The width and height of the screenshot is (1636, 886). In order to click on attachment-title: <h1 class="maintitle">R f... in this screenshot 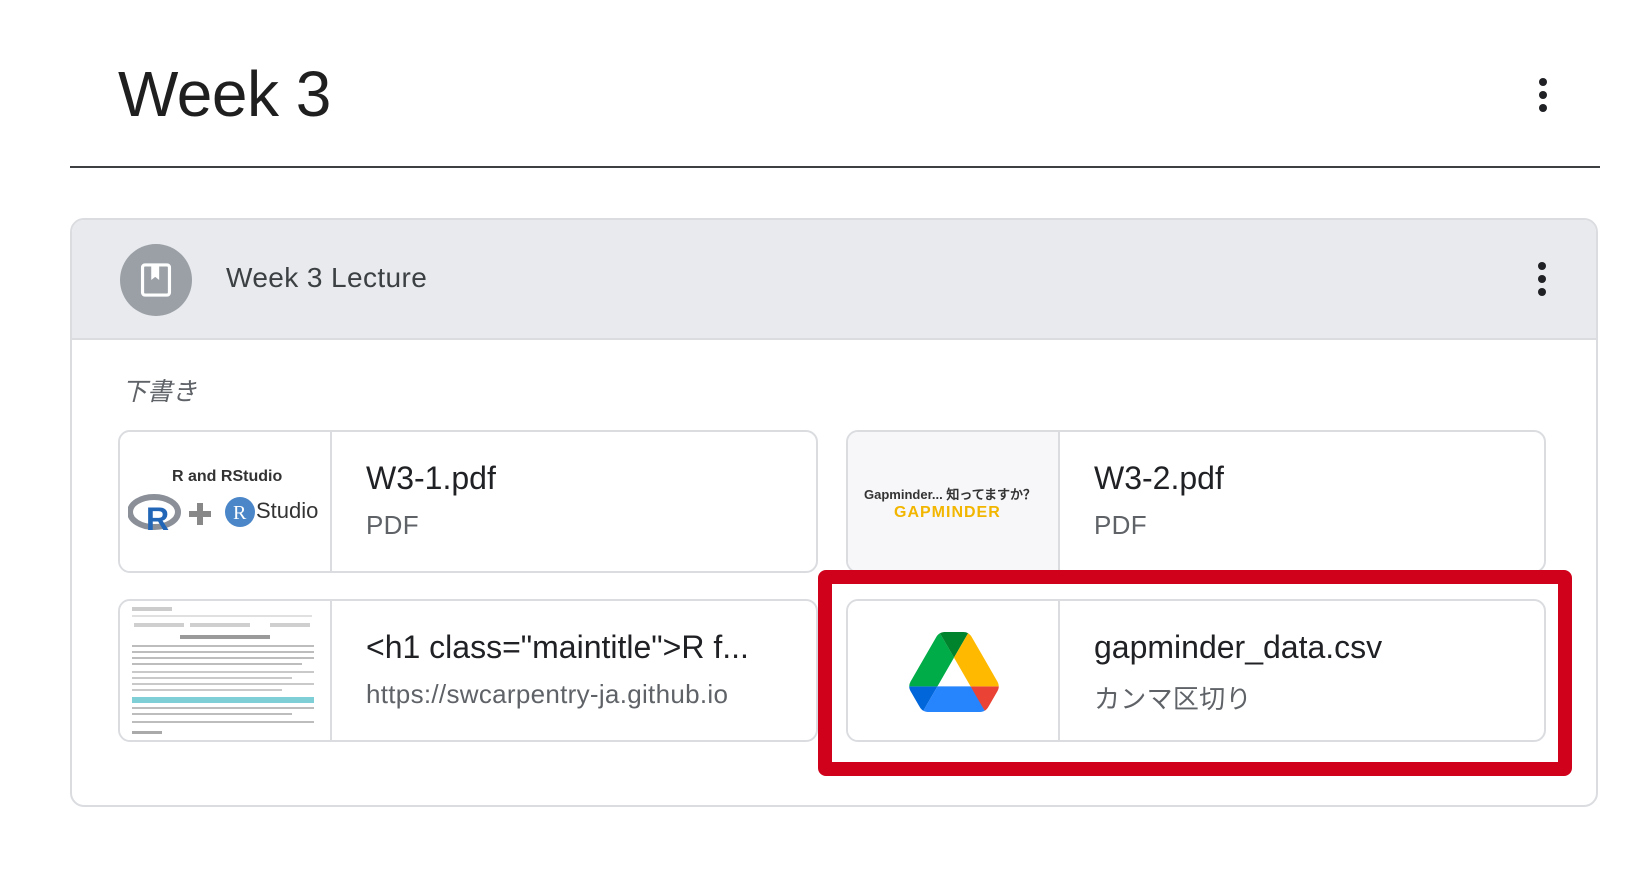, I will do `click(557, 647)`.